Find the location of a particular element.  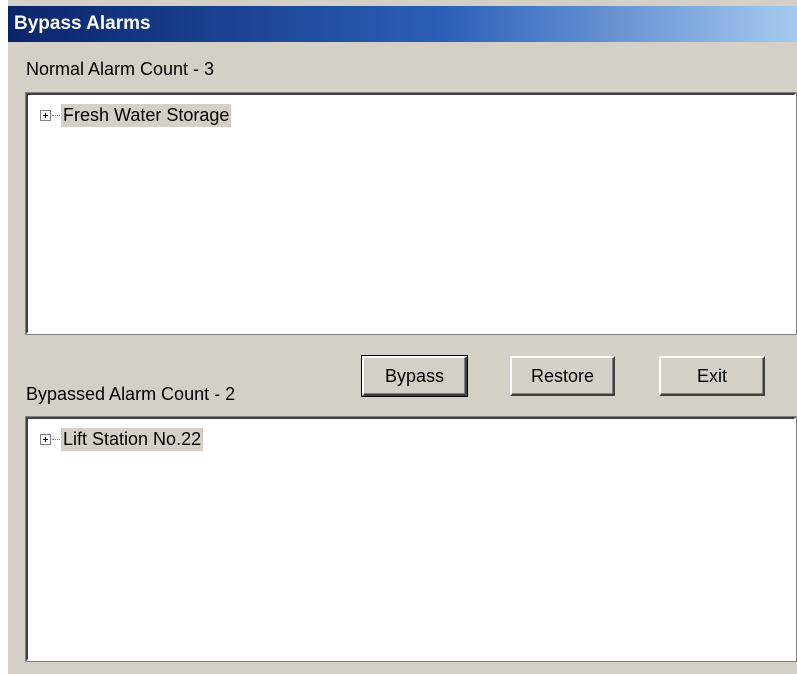

title-bar: Bypass Alarms is located at coordinates (402, 24).